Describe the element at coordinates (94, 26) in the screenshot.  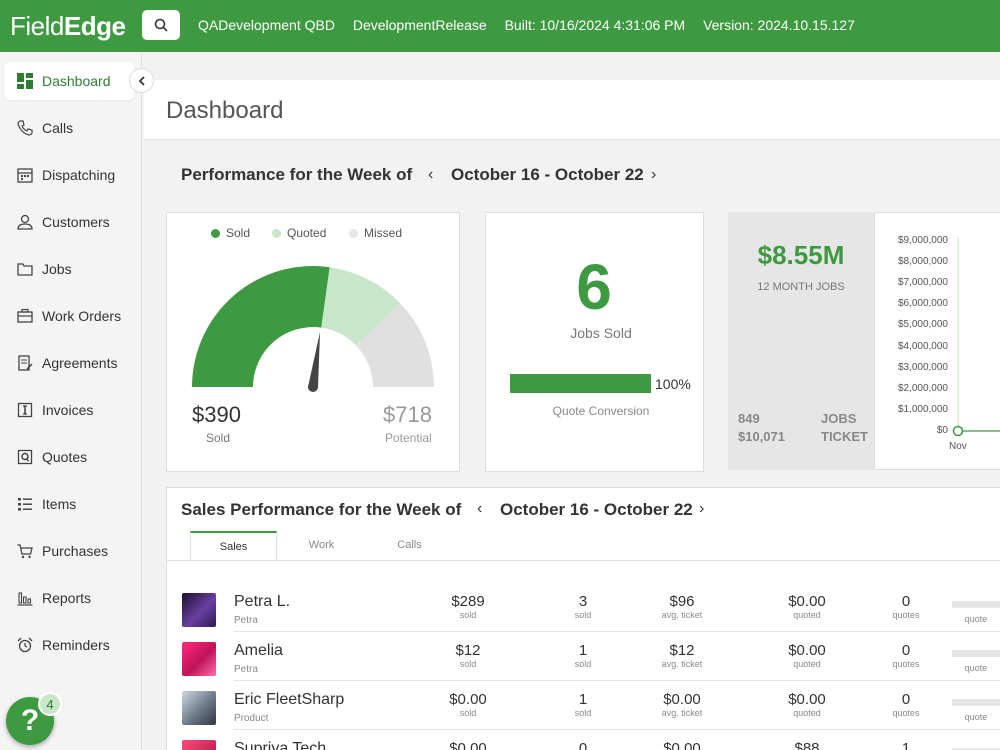
I see `logo-text-edge: Edge` at that location.